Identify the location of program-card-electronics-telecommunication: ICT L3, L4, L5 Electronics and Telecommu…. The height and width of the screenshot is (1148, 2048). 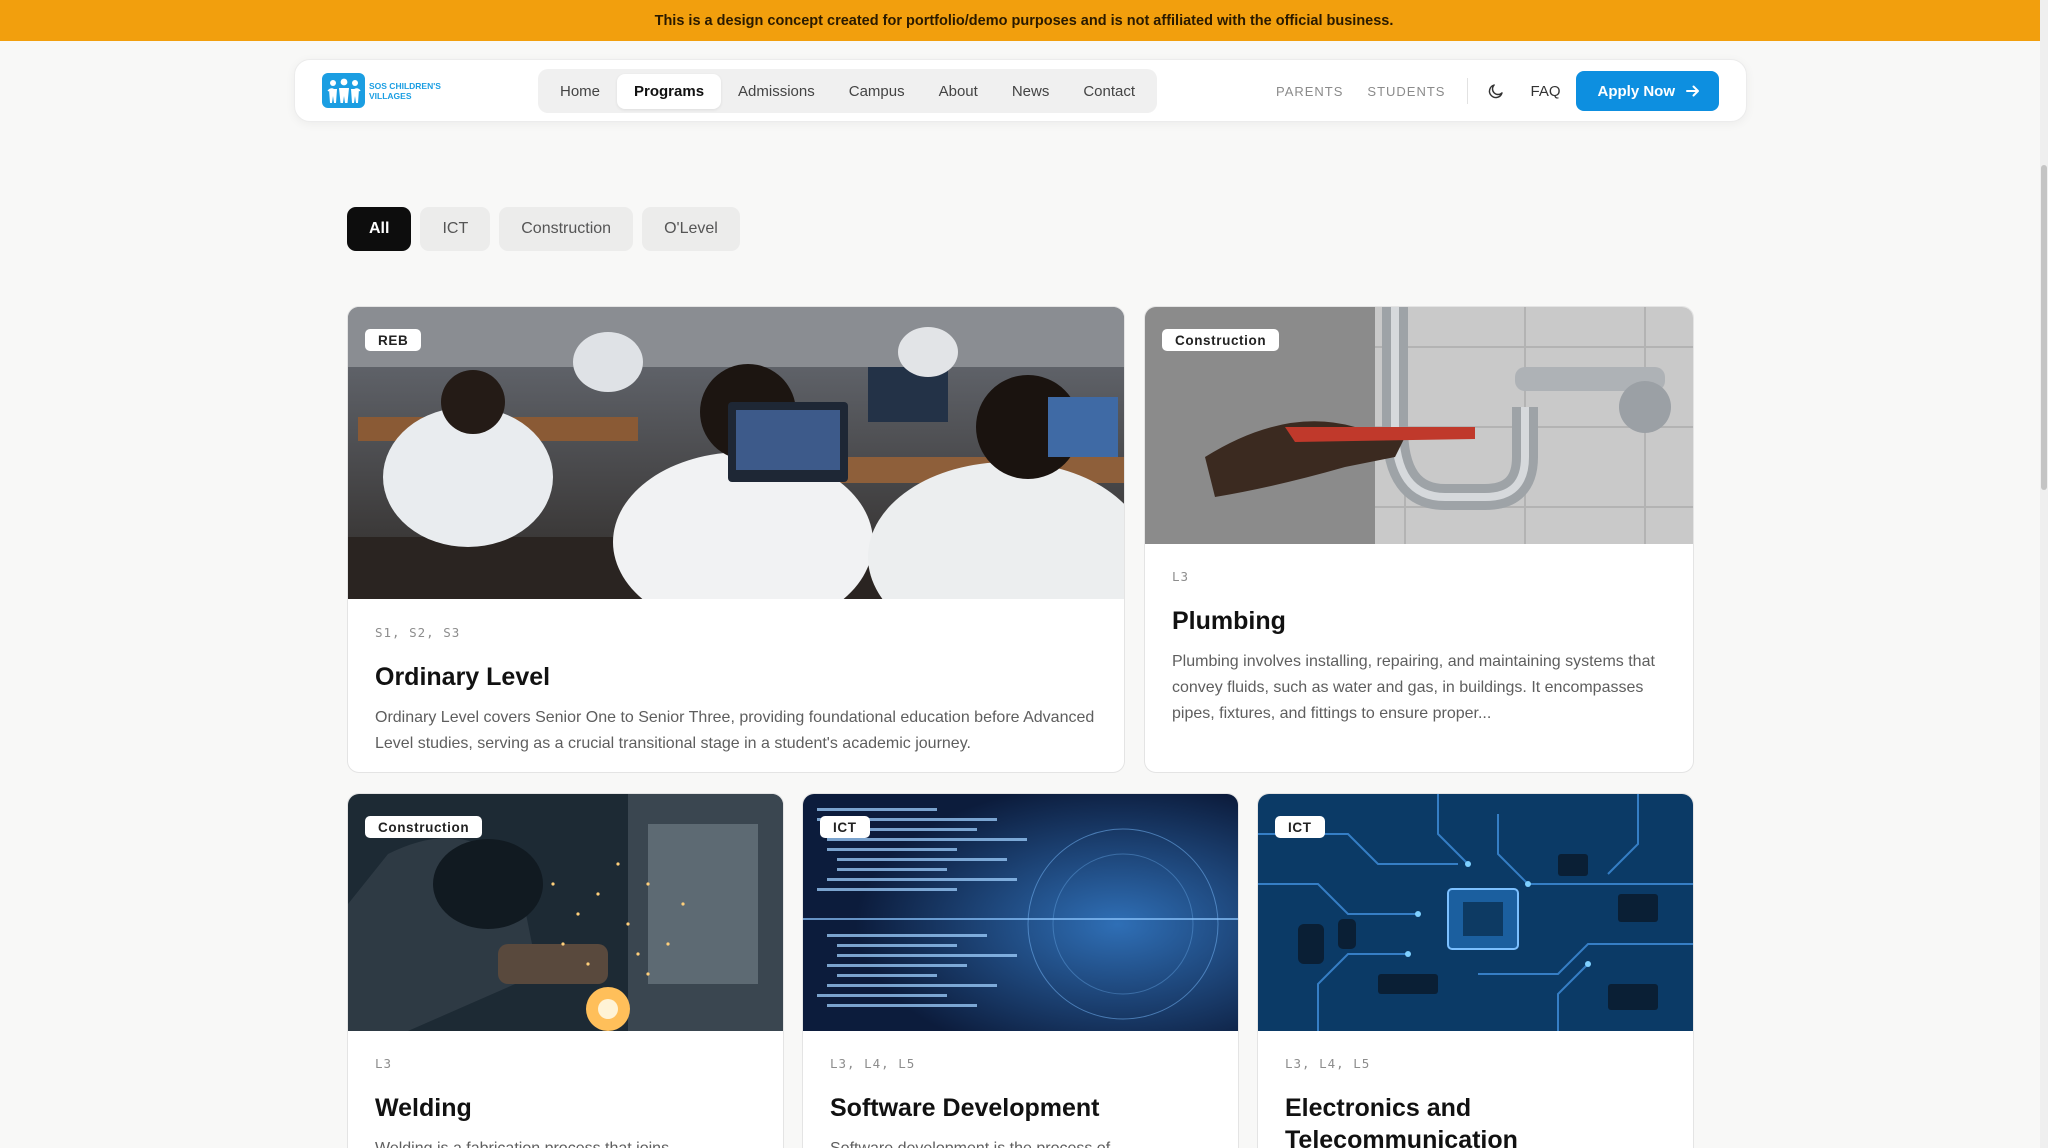
(1475, 970).